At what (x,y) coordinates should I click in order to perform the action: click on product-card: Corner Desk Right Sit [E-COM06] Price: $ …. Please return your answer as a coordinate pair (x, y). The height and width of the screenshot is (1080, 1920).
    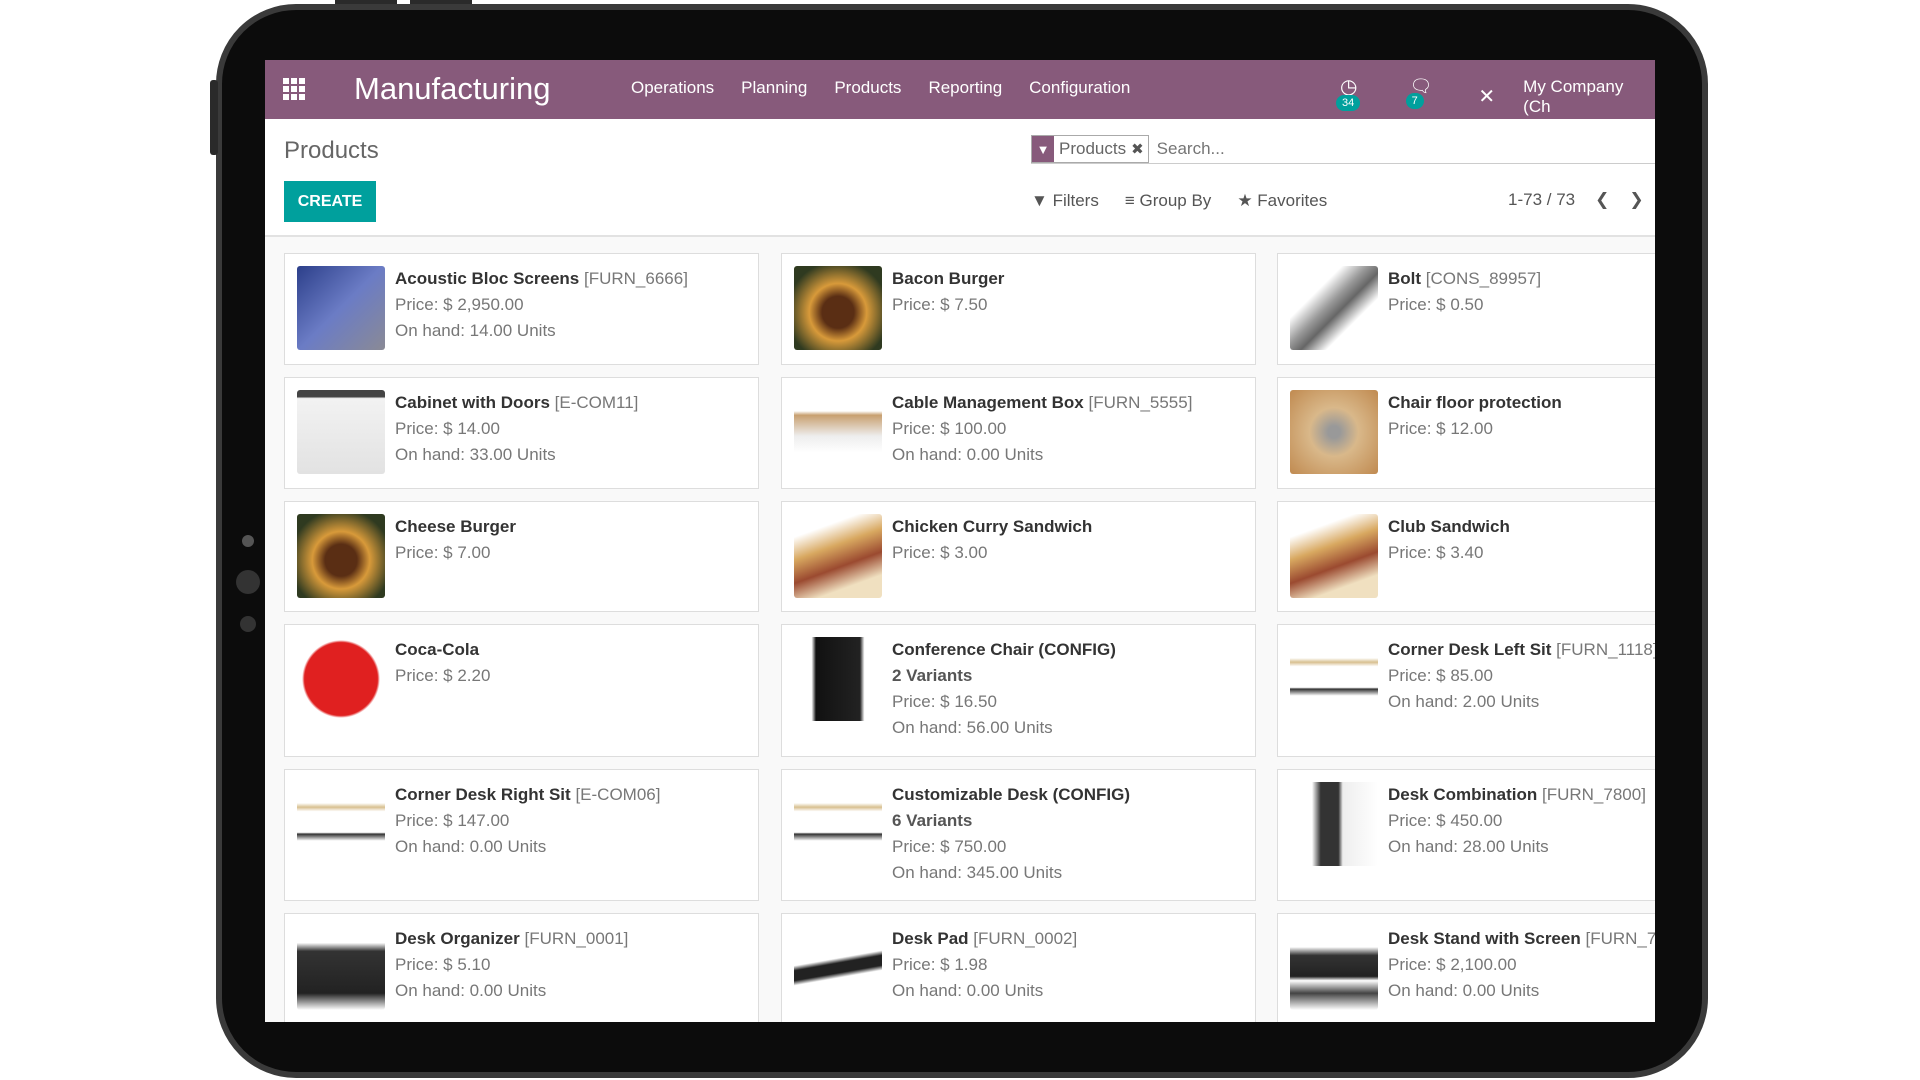
    Looking at the image, I should click on (521, 835).